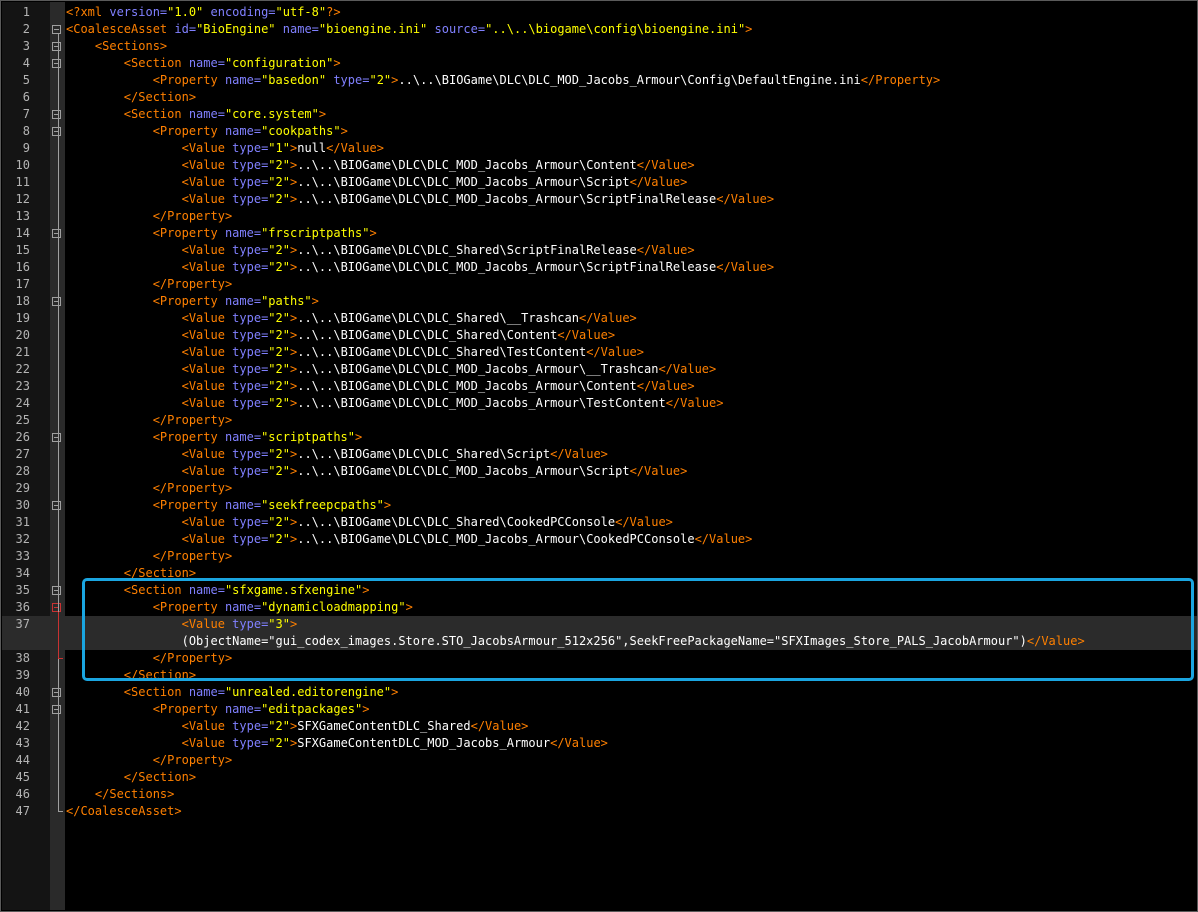 The image size is (1198, 912). I want to click on code-line: 4 <Section name="configuration">, so click(599, 63).